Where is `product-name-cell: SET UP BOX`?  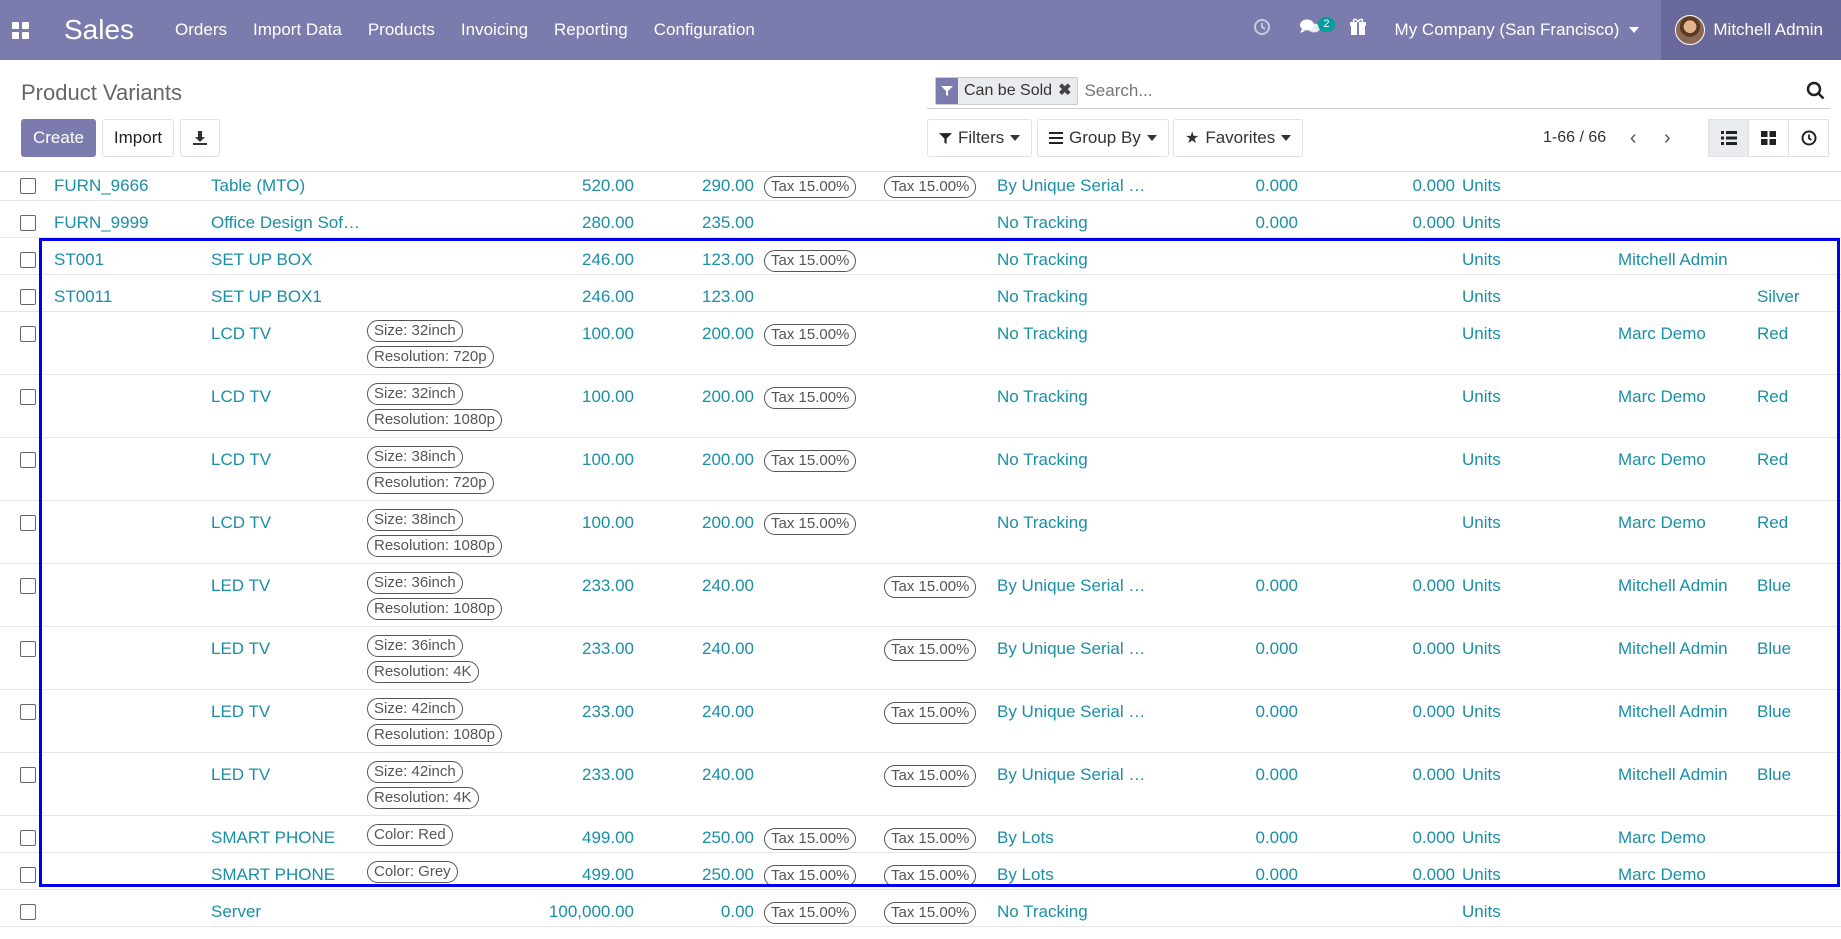
product-name-cell: SET UP BOX is located at coordinates (262, 259).